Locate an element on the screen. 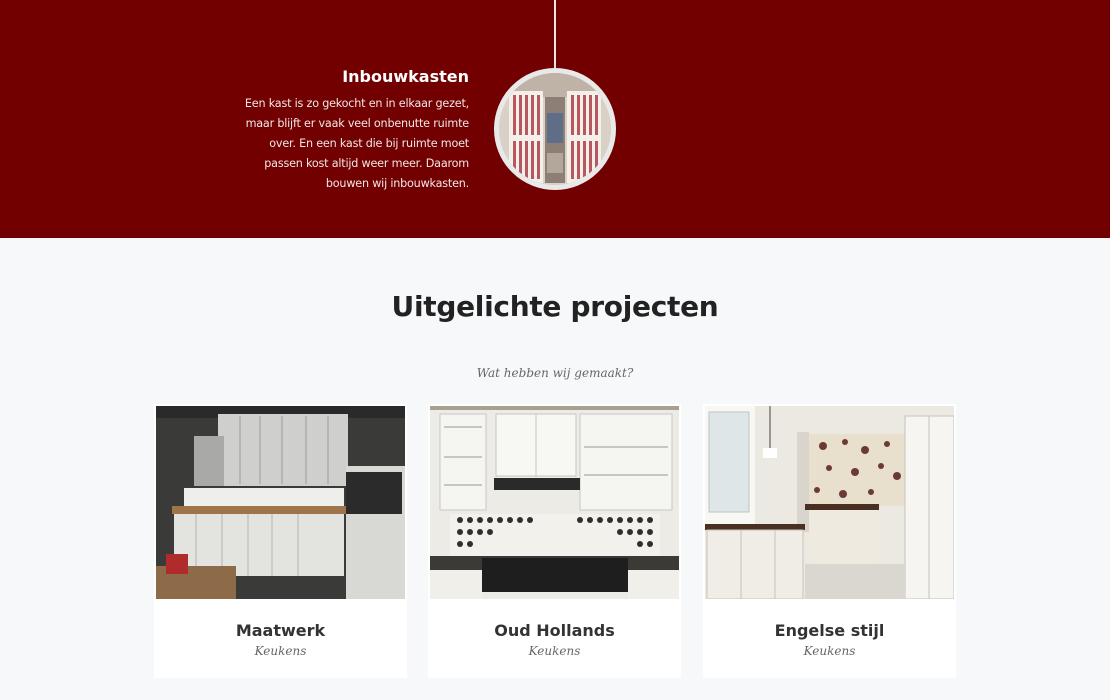 This screenshot has height=700, width=1110. project-name: Oud Hollands is located at coordinates (554, 630).